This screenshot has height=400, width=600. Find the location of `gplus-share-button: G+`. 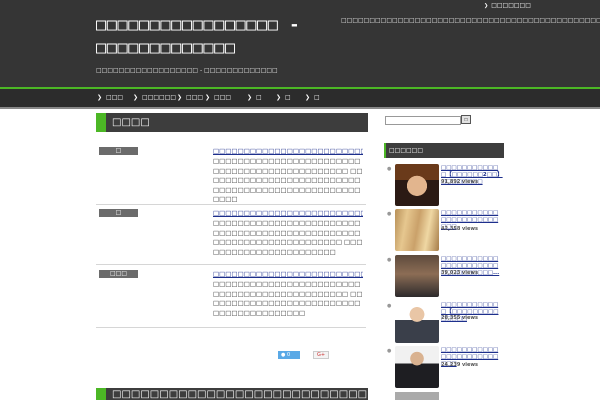

gplus-share-button: G+ is located at coordinates (321, 355).